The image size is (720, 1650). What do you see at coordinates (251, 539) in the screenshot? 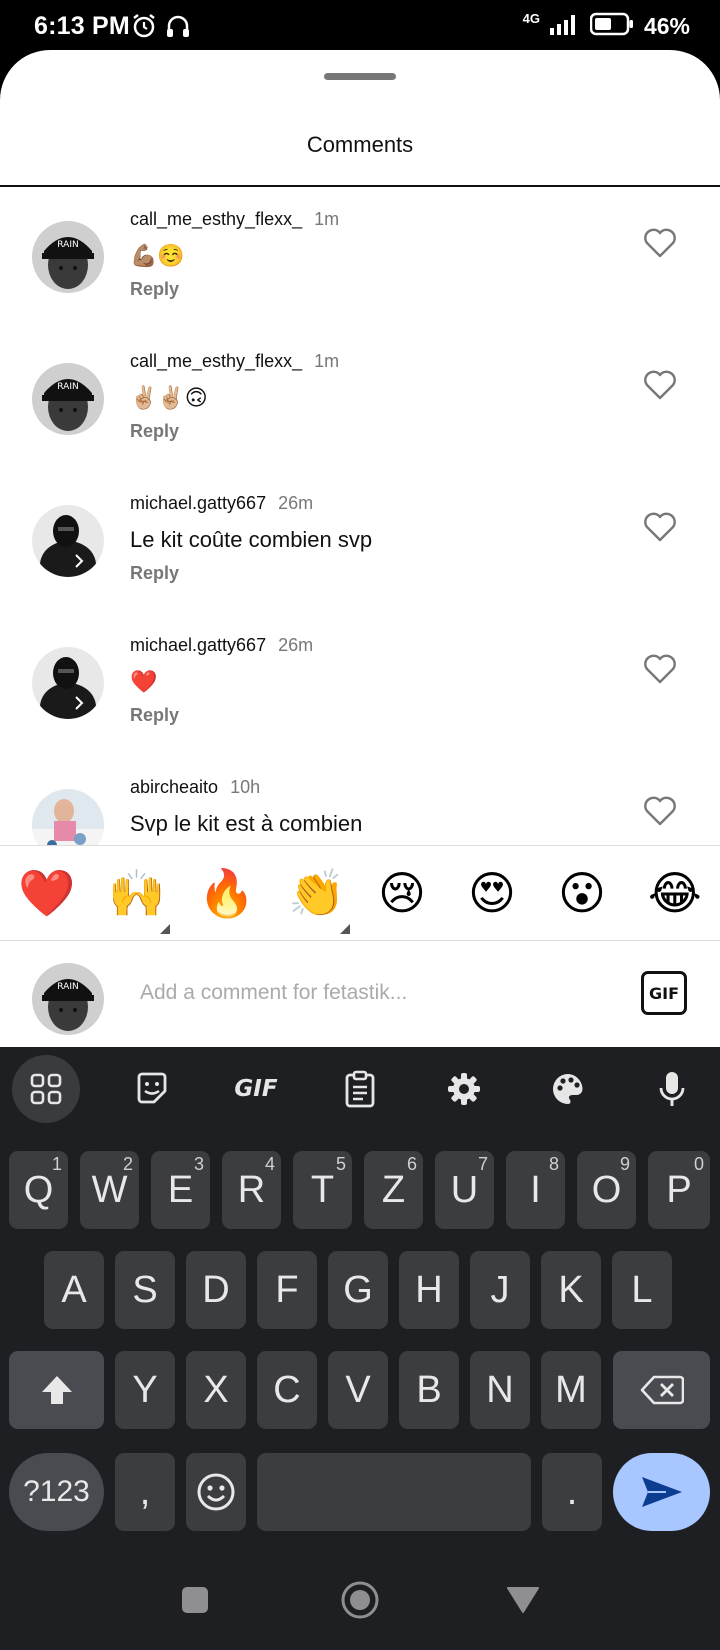
I see `comment-text: Le kit coûte combien svp` at bounding box center [251, 539].